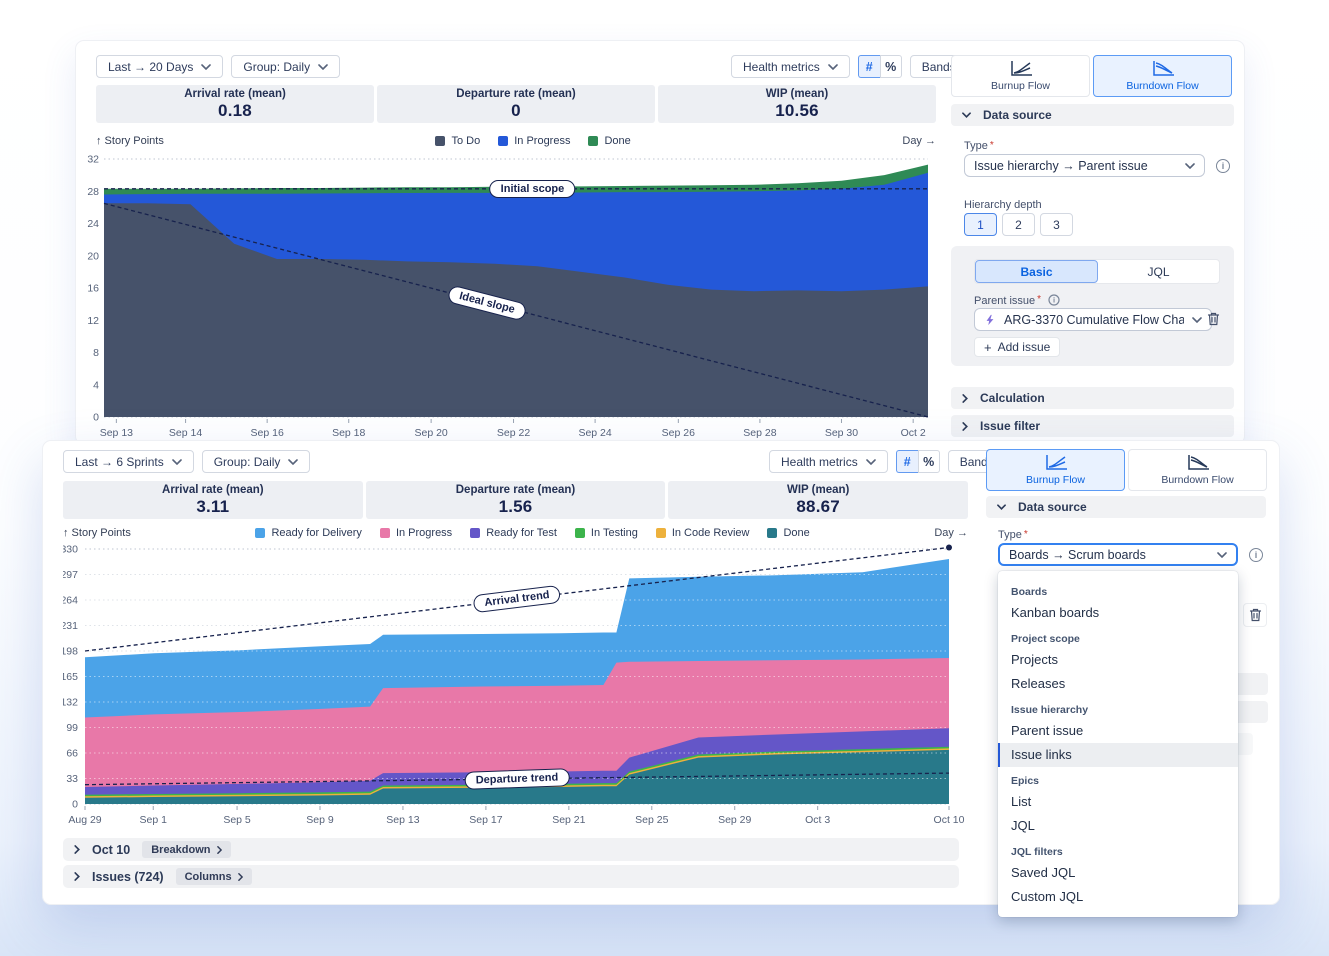 The width and height of the screenshot is (1329, 956). What do you see at coordinates (1163, 68) in the screenshot?
I see `burndown-chart-icon` at bounding box center [1163, 68].